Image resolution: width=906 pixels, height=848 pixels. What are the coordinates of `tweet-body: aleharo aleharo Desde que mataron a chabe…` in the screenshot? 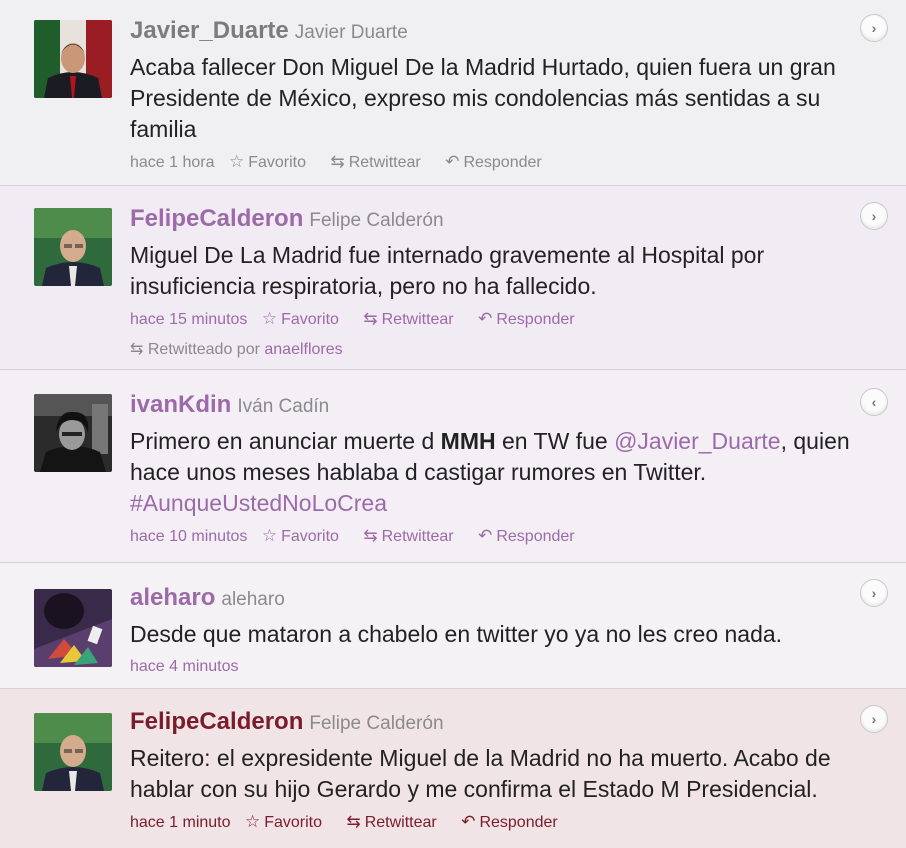 It's located at (498, 630).